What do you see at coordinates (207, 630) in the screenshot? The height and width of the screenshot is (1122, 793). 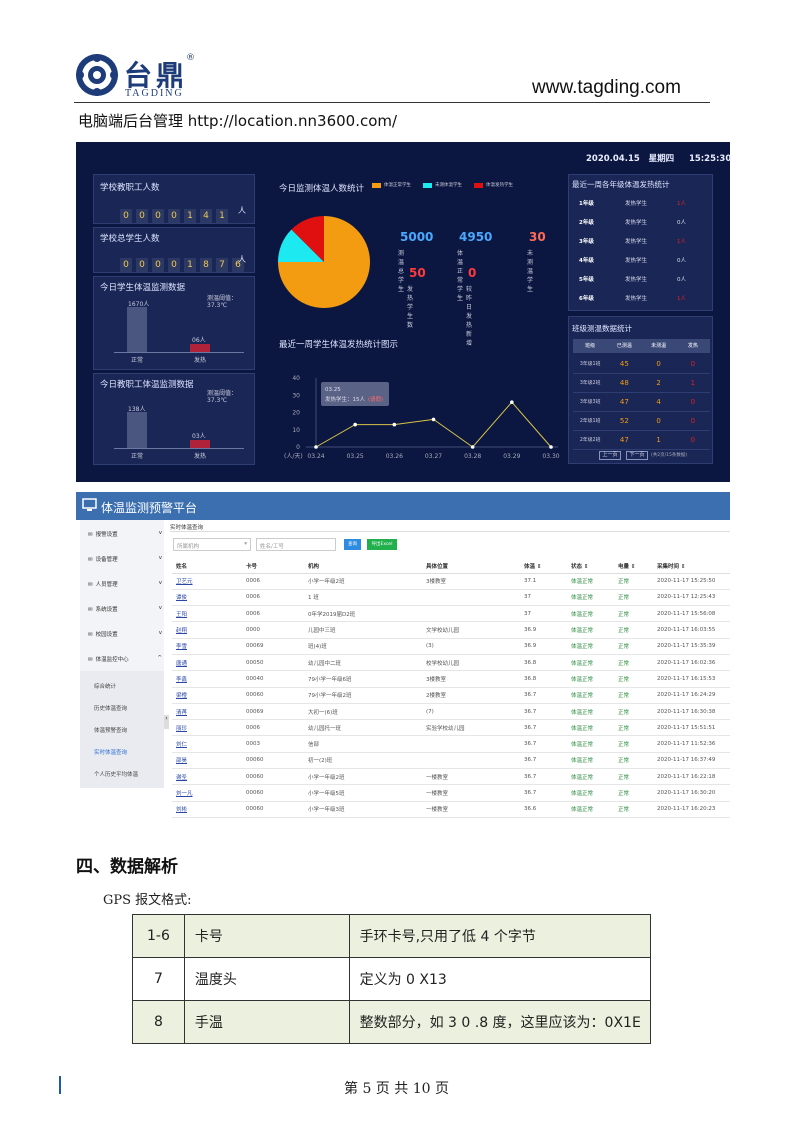 I see `table-cell: 赵翔` at bounding box center [207, 630].